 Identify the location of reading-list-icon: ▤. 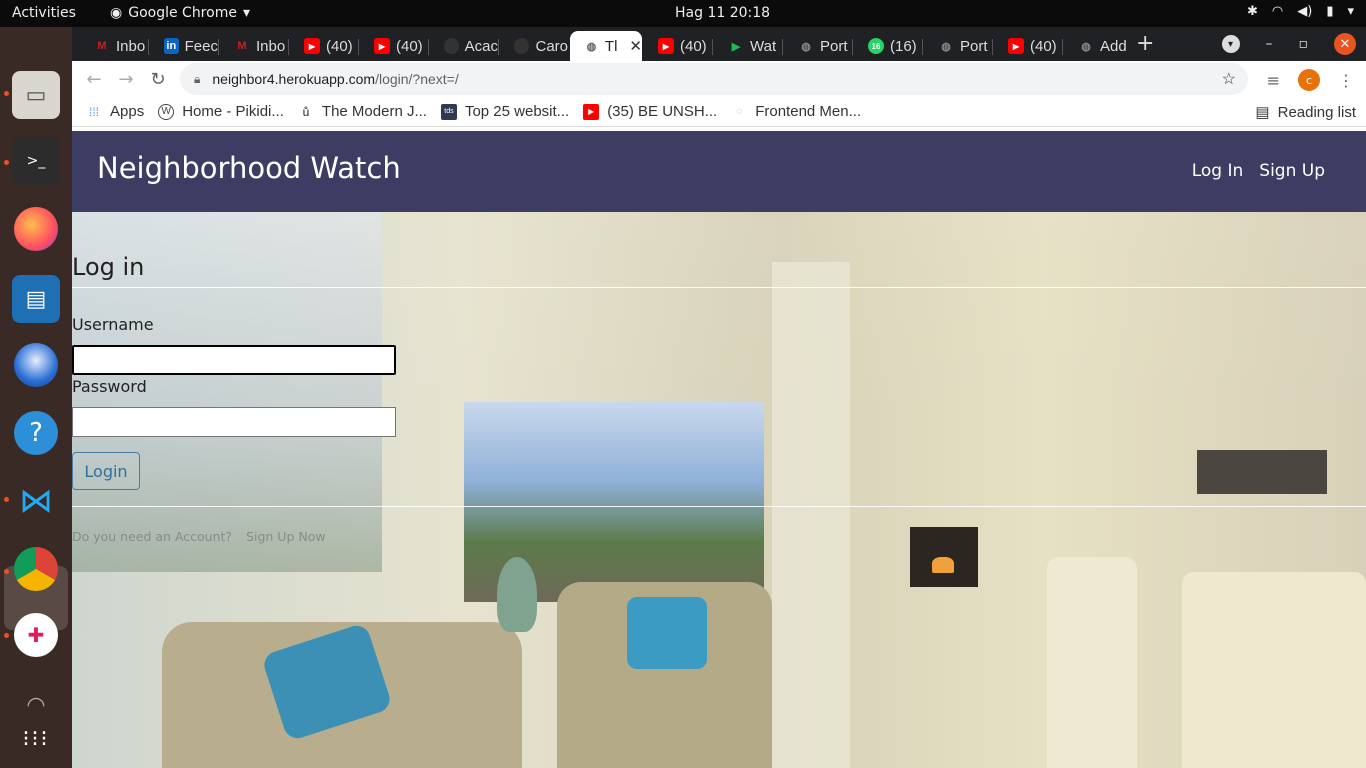
(1262, 112).